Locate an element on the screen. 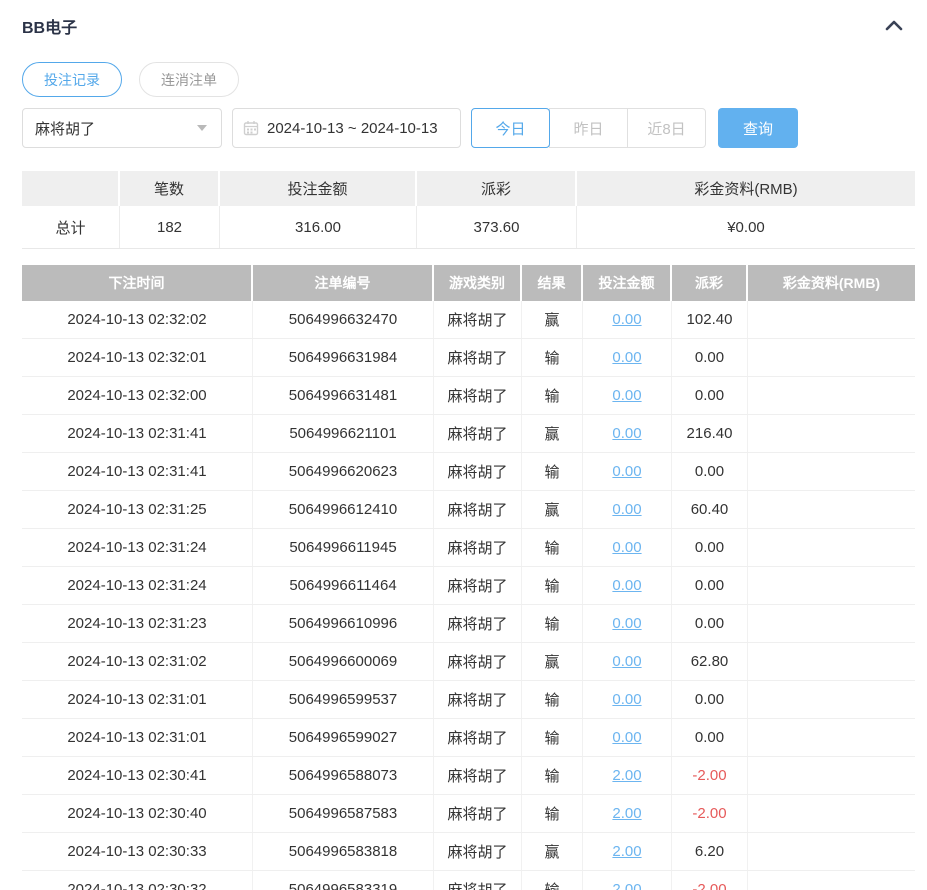 The image size is (927, 890). bet-id-cell: 5064996620623 is located at coordinates (343, 471).